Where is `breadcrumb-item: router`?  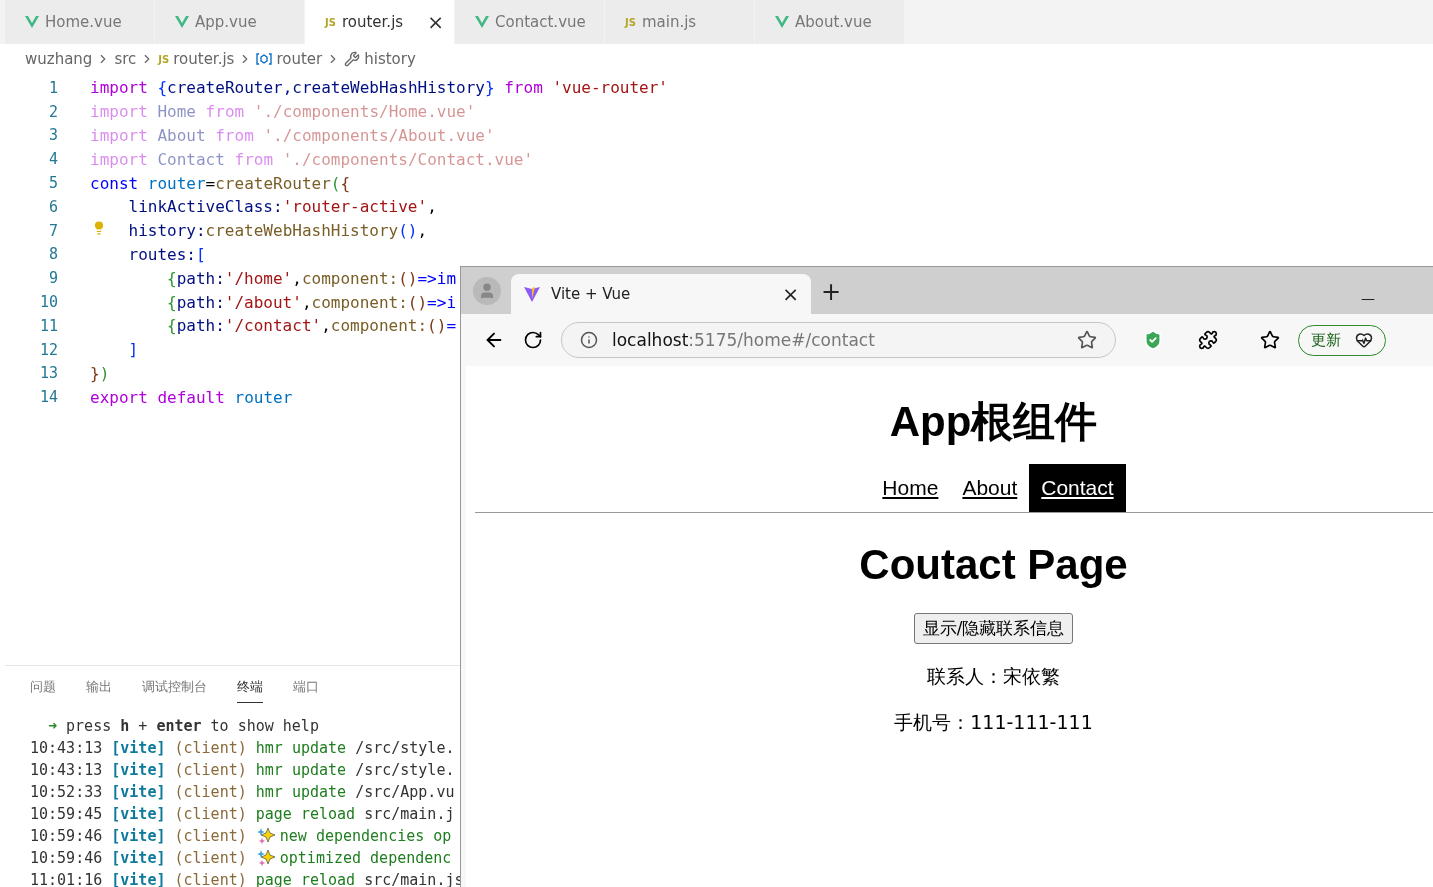
breadcrumb-item: router is located at coordinates (299, 59).